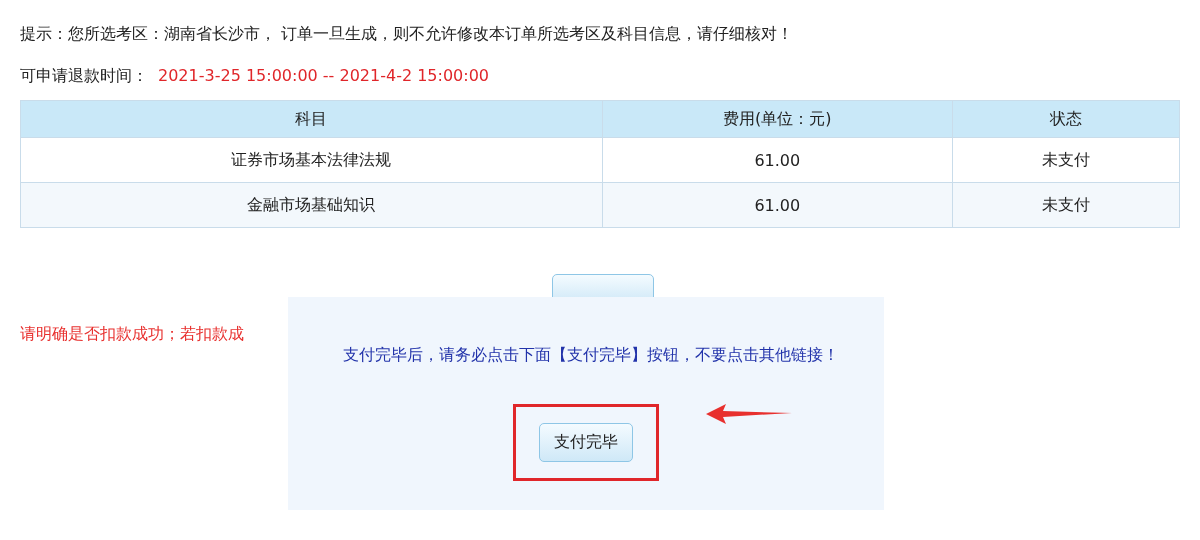 The image size is (1200, 540). I want to click on column-header: 状态, so click(1066, 119).